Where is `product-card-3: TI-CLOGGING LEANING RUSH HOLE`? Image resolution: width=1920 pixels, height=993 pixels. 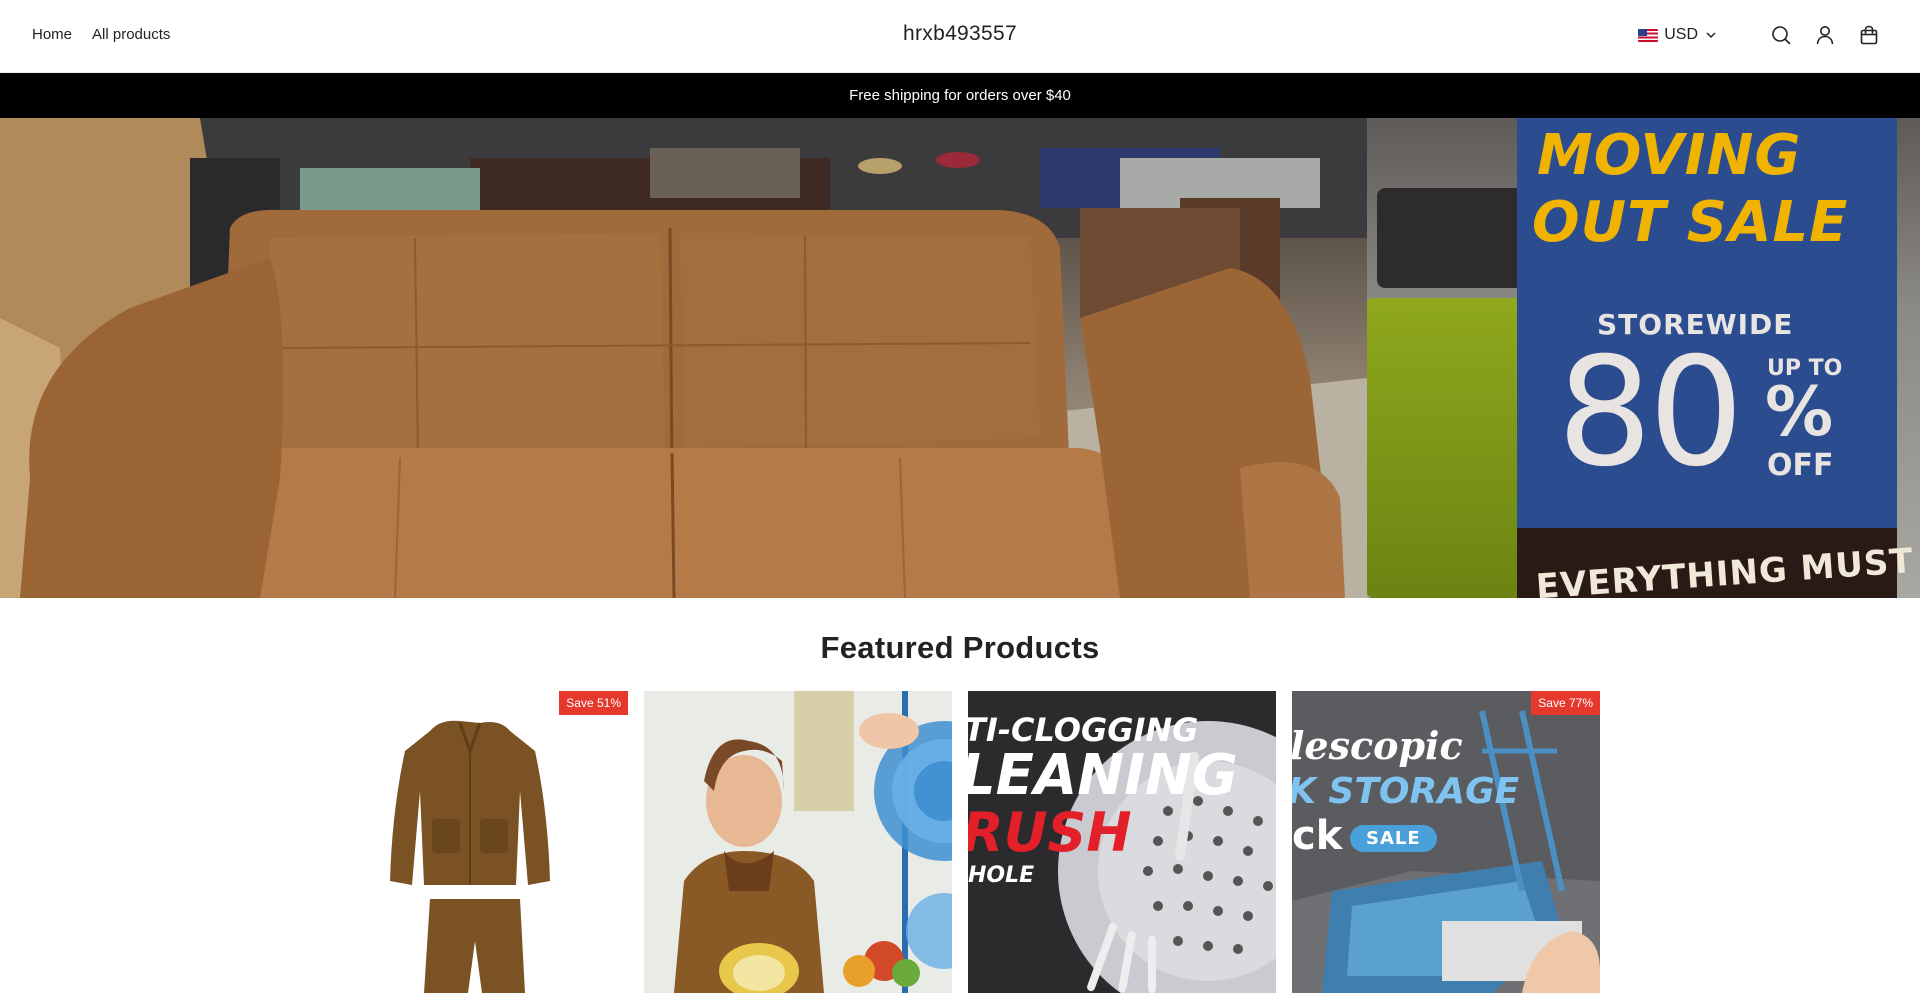
product-card-3: TI-CLOGGING LEANING RUSH HOLE is located at coordinates (1122, 842).